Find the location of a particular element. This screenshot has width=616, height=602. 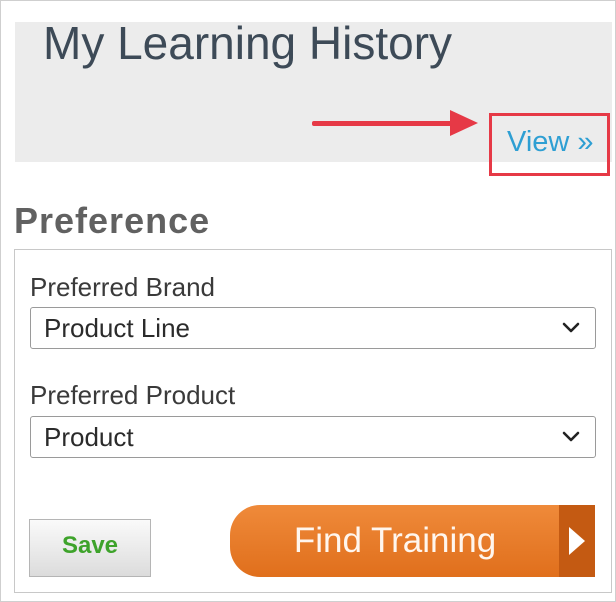

find-training-arrow-tab is located at coordinates (577, 541).